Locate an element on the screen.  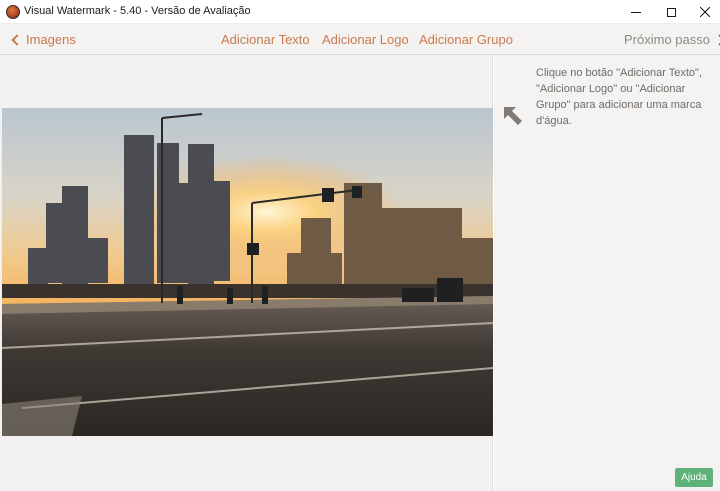
add-text-button: Adicionar Texto is located at coordinates (265, 39).